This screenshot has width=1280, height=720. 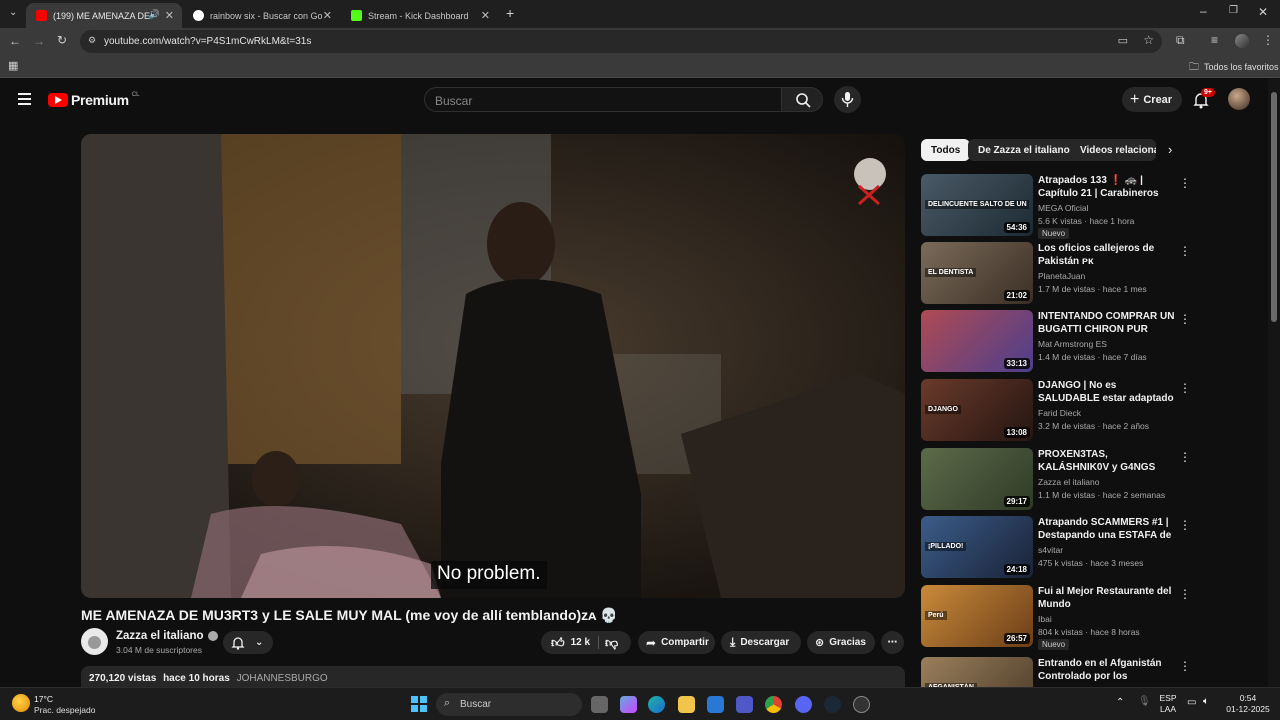 What do you see at coordinates (686, 704) in the screenshot?
I see `file-explorer-icon` at bounding box center [686, 704].